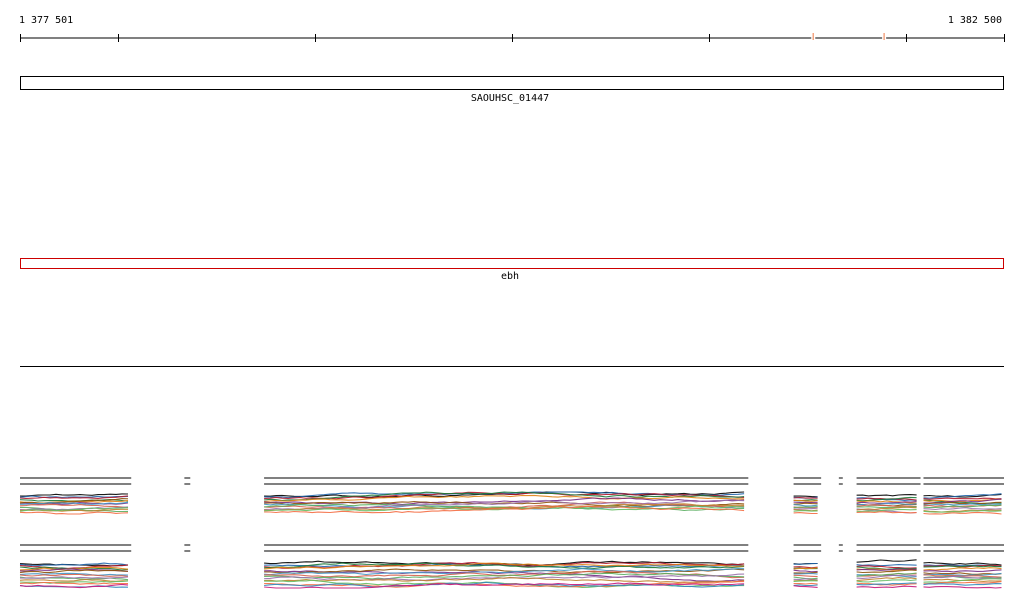 Image resolution: width=1024 pixels, height=611 pixels. What do you see at coordinates (46, 20) in the screenshot?
I see `ruler-start-label: 1 377 501` at bounding box center [46, 20].